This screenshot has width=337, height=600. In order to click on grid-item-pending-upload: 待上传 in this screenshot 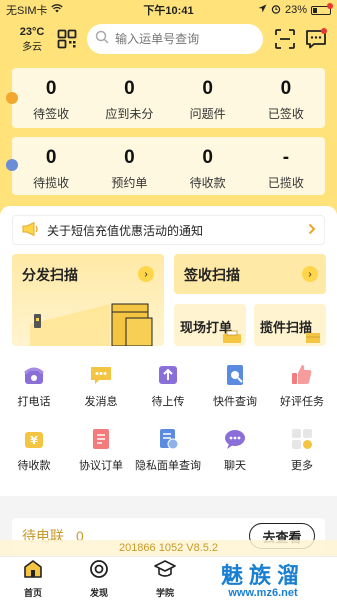, I will do `click(168, 386)`.